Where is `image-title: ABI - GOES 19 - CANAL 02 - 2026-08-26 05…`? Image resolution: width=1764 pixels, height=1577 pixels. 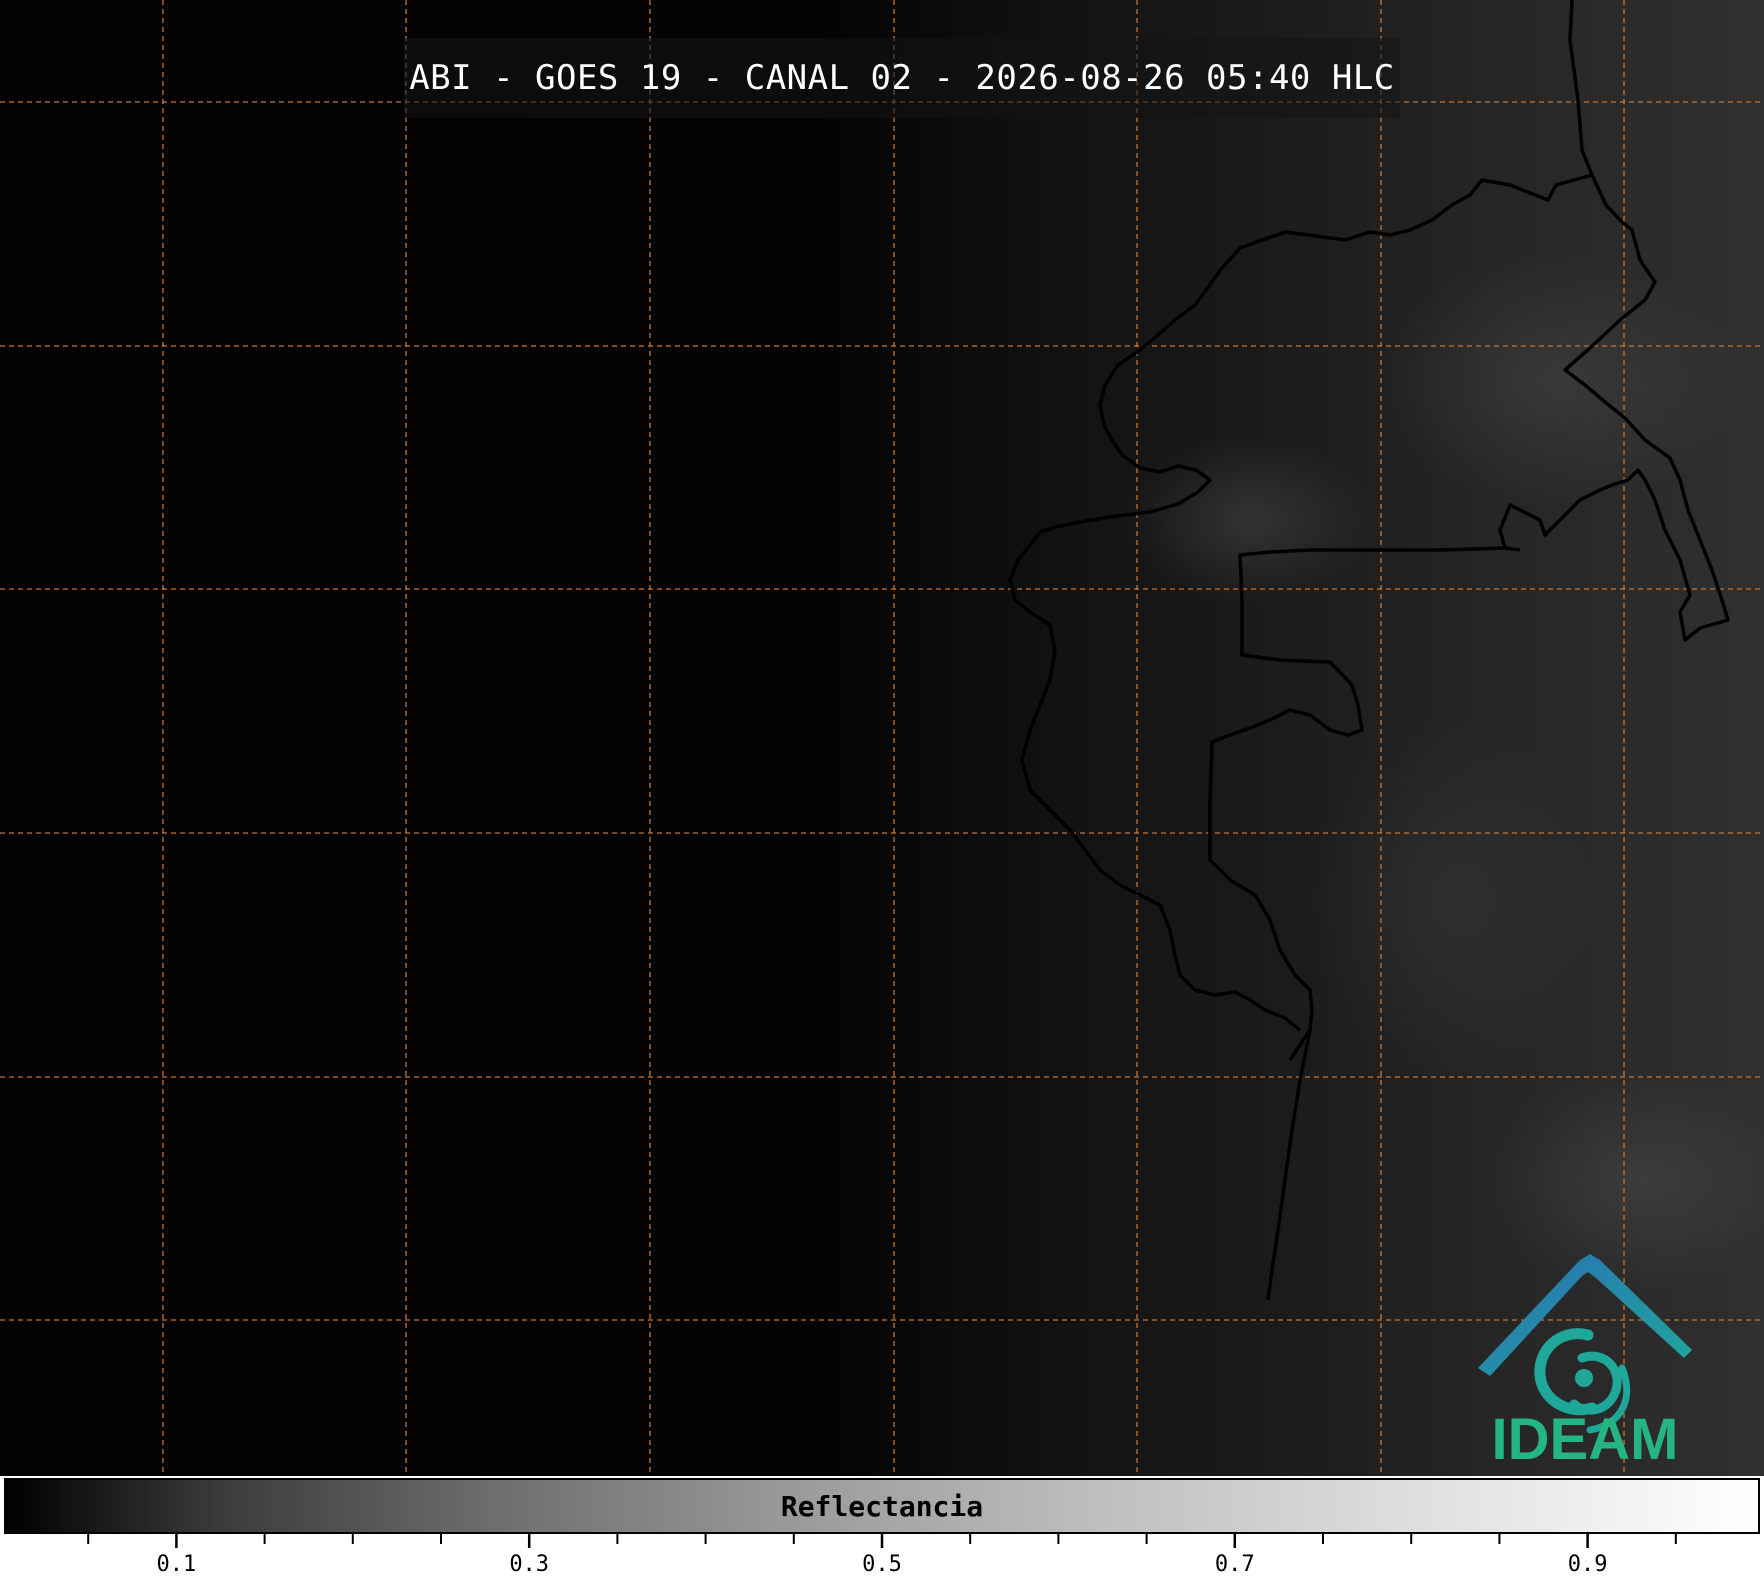
image-title: ABI - GOES 19 - CANAL 02 - 2026-08-26 05… is located at coordinates (902, 78).